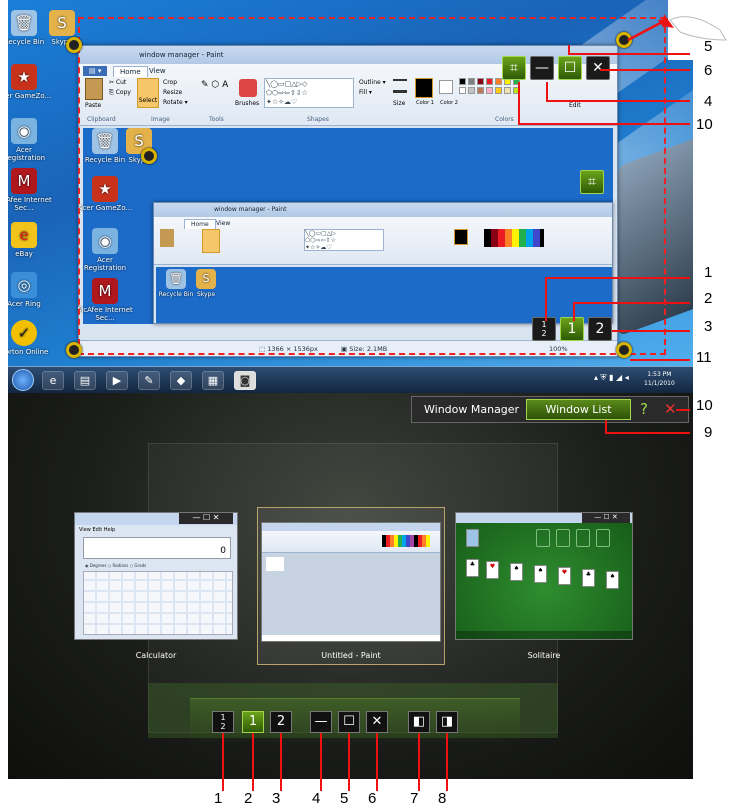 This screenshot has width=730, height=809. I want to click on taskbar-explorer-icon: ▤, so click(85, 380).